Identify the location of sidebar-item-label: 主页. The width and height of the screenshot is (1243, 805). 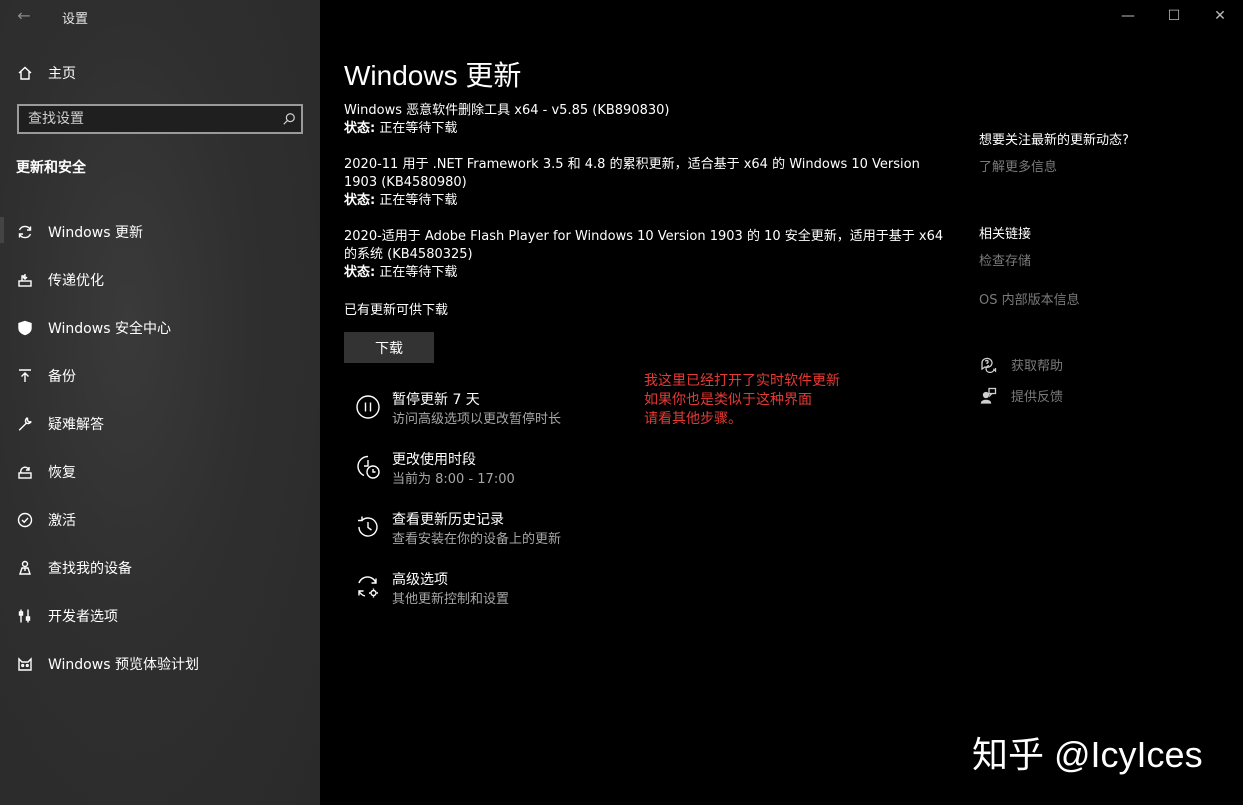
(62, 74).